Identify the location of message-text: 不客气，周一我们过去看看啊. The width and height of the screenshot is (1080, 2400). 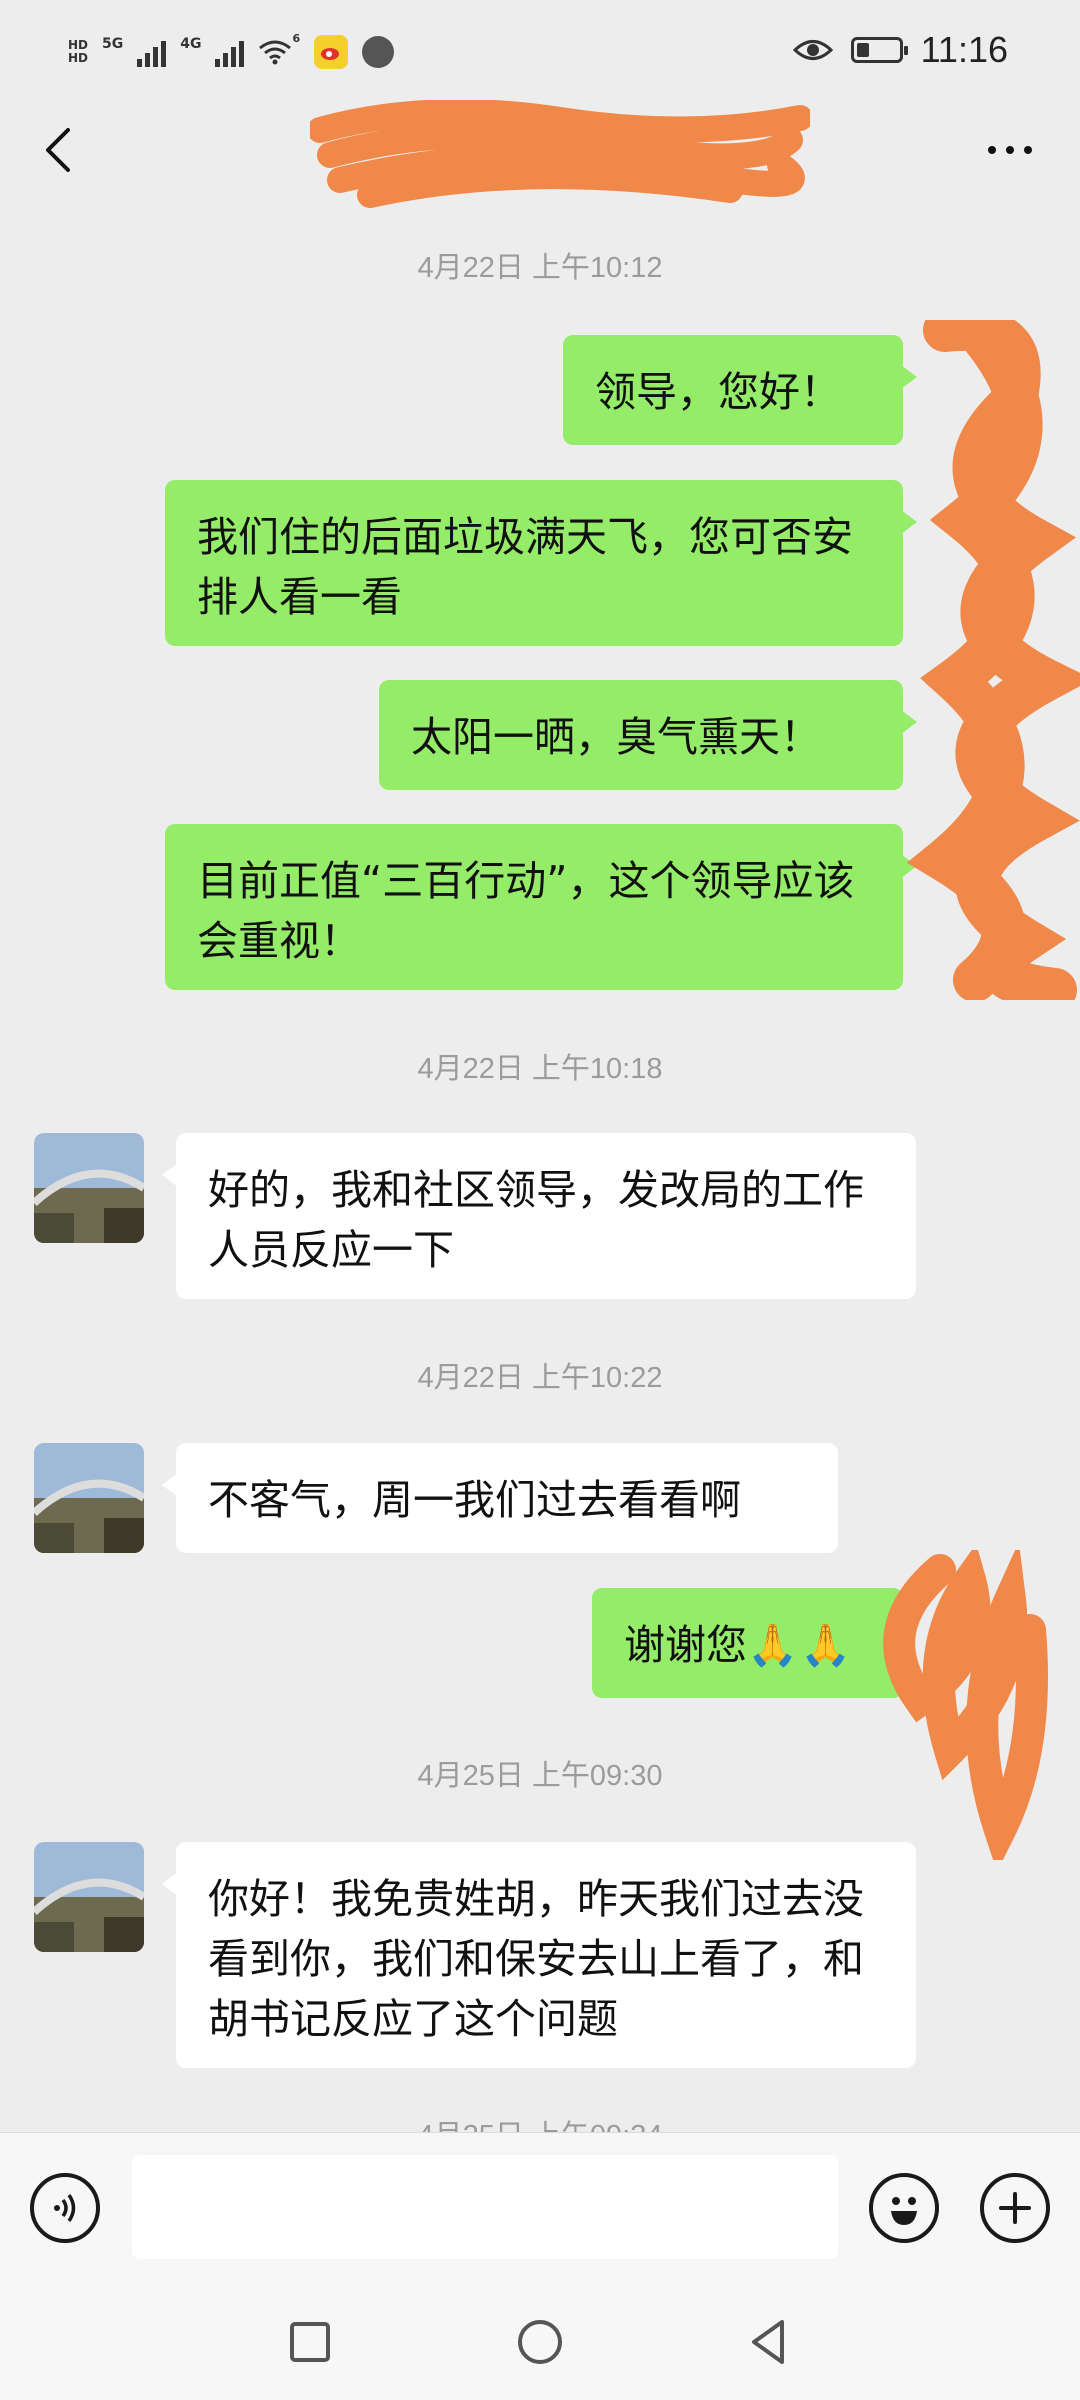
(474, 1500).